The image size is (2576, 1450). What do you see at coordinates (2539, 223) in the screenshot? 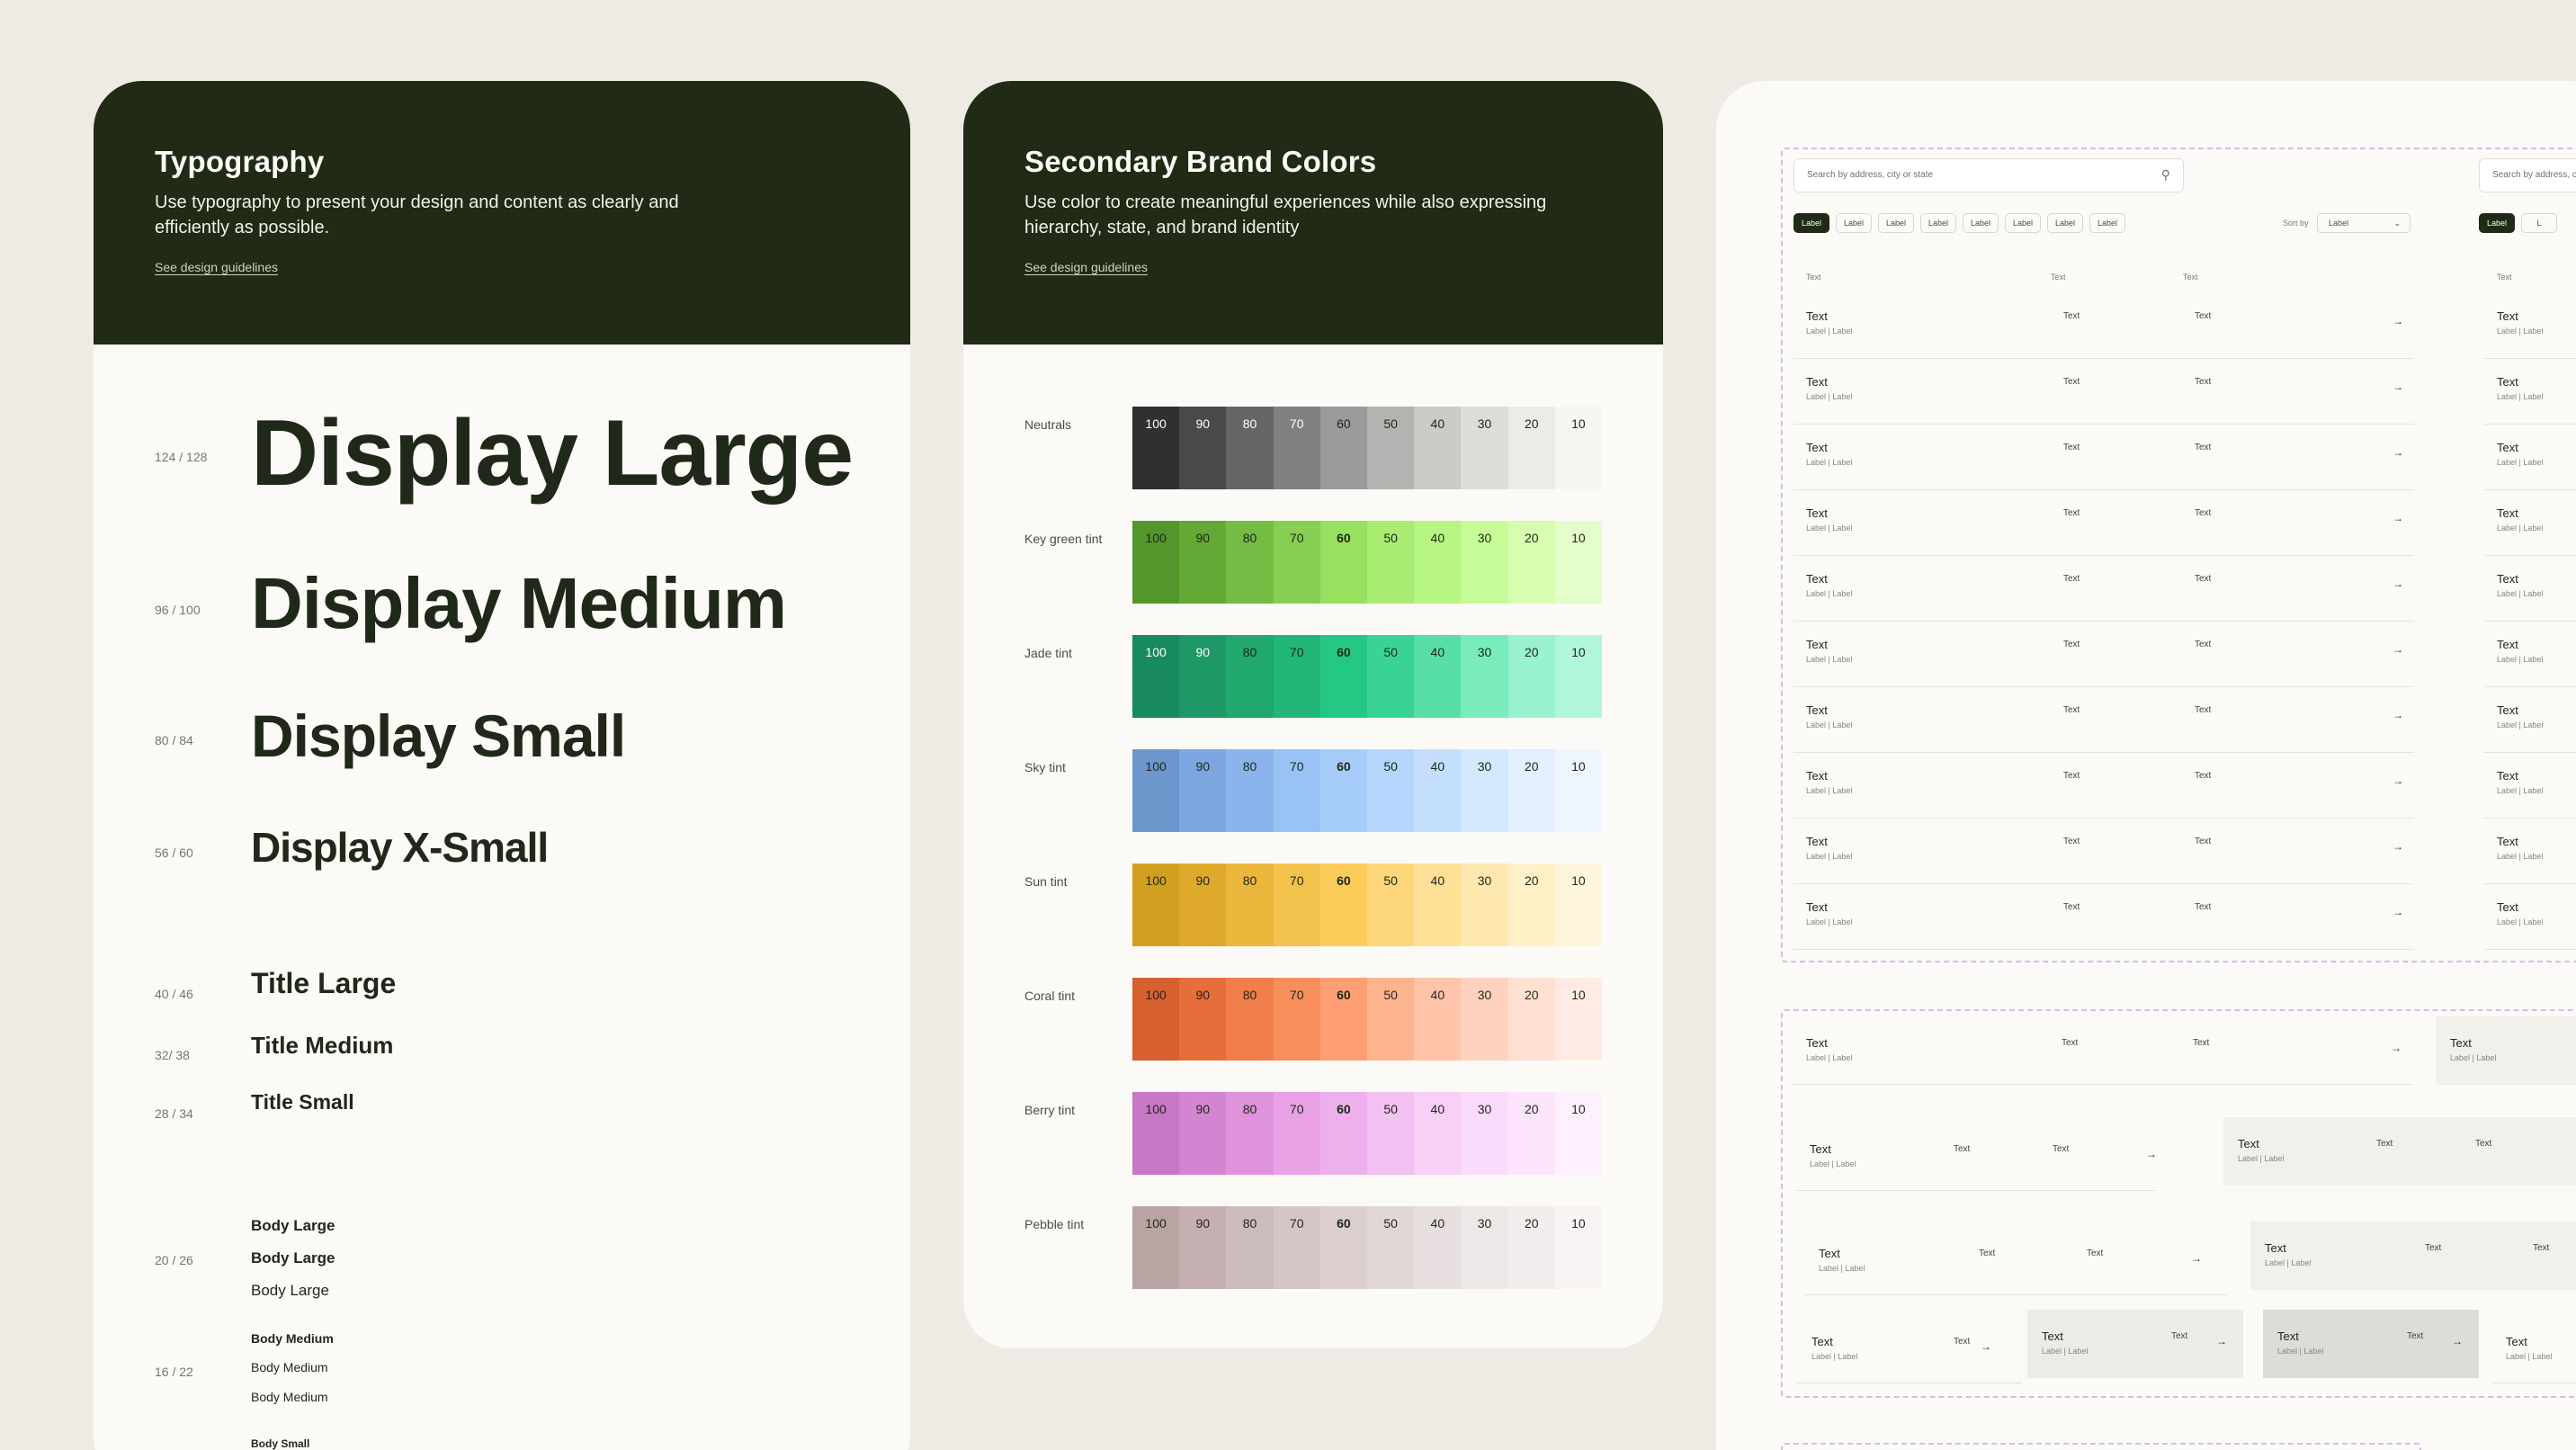
I see `filter-chip: L` at bounding box center [2539, 223].